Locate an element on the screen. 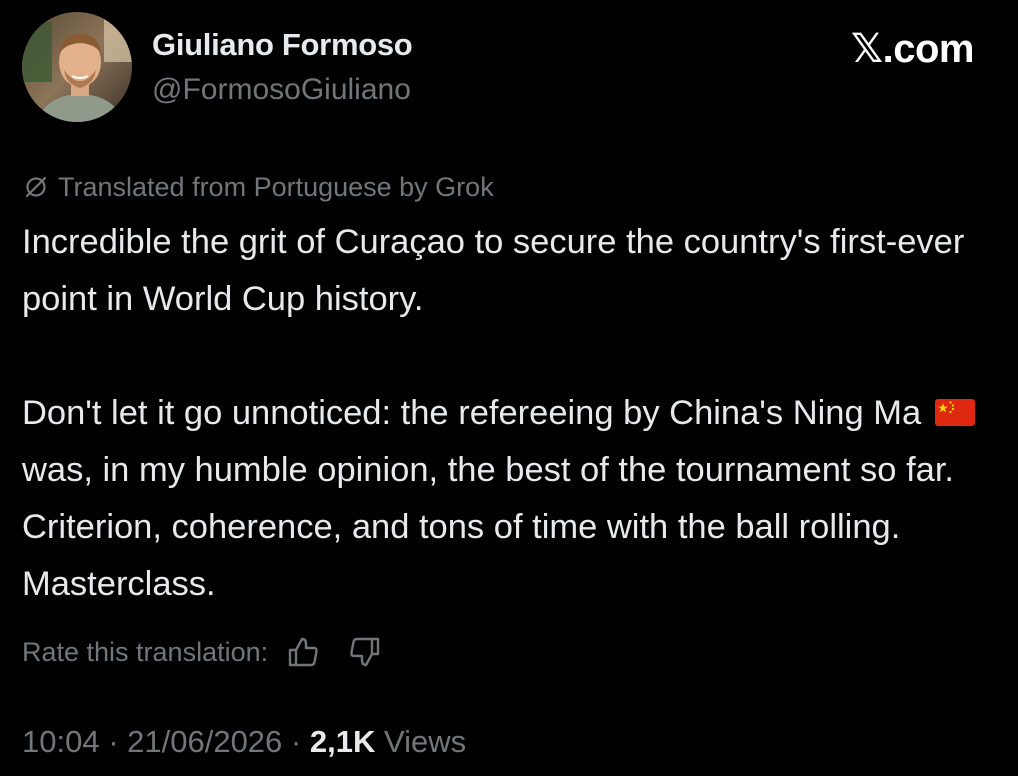 The image size is (1018, 776). rate-translation: Rate this translation: is located at coordinates (510, 652).